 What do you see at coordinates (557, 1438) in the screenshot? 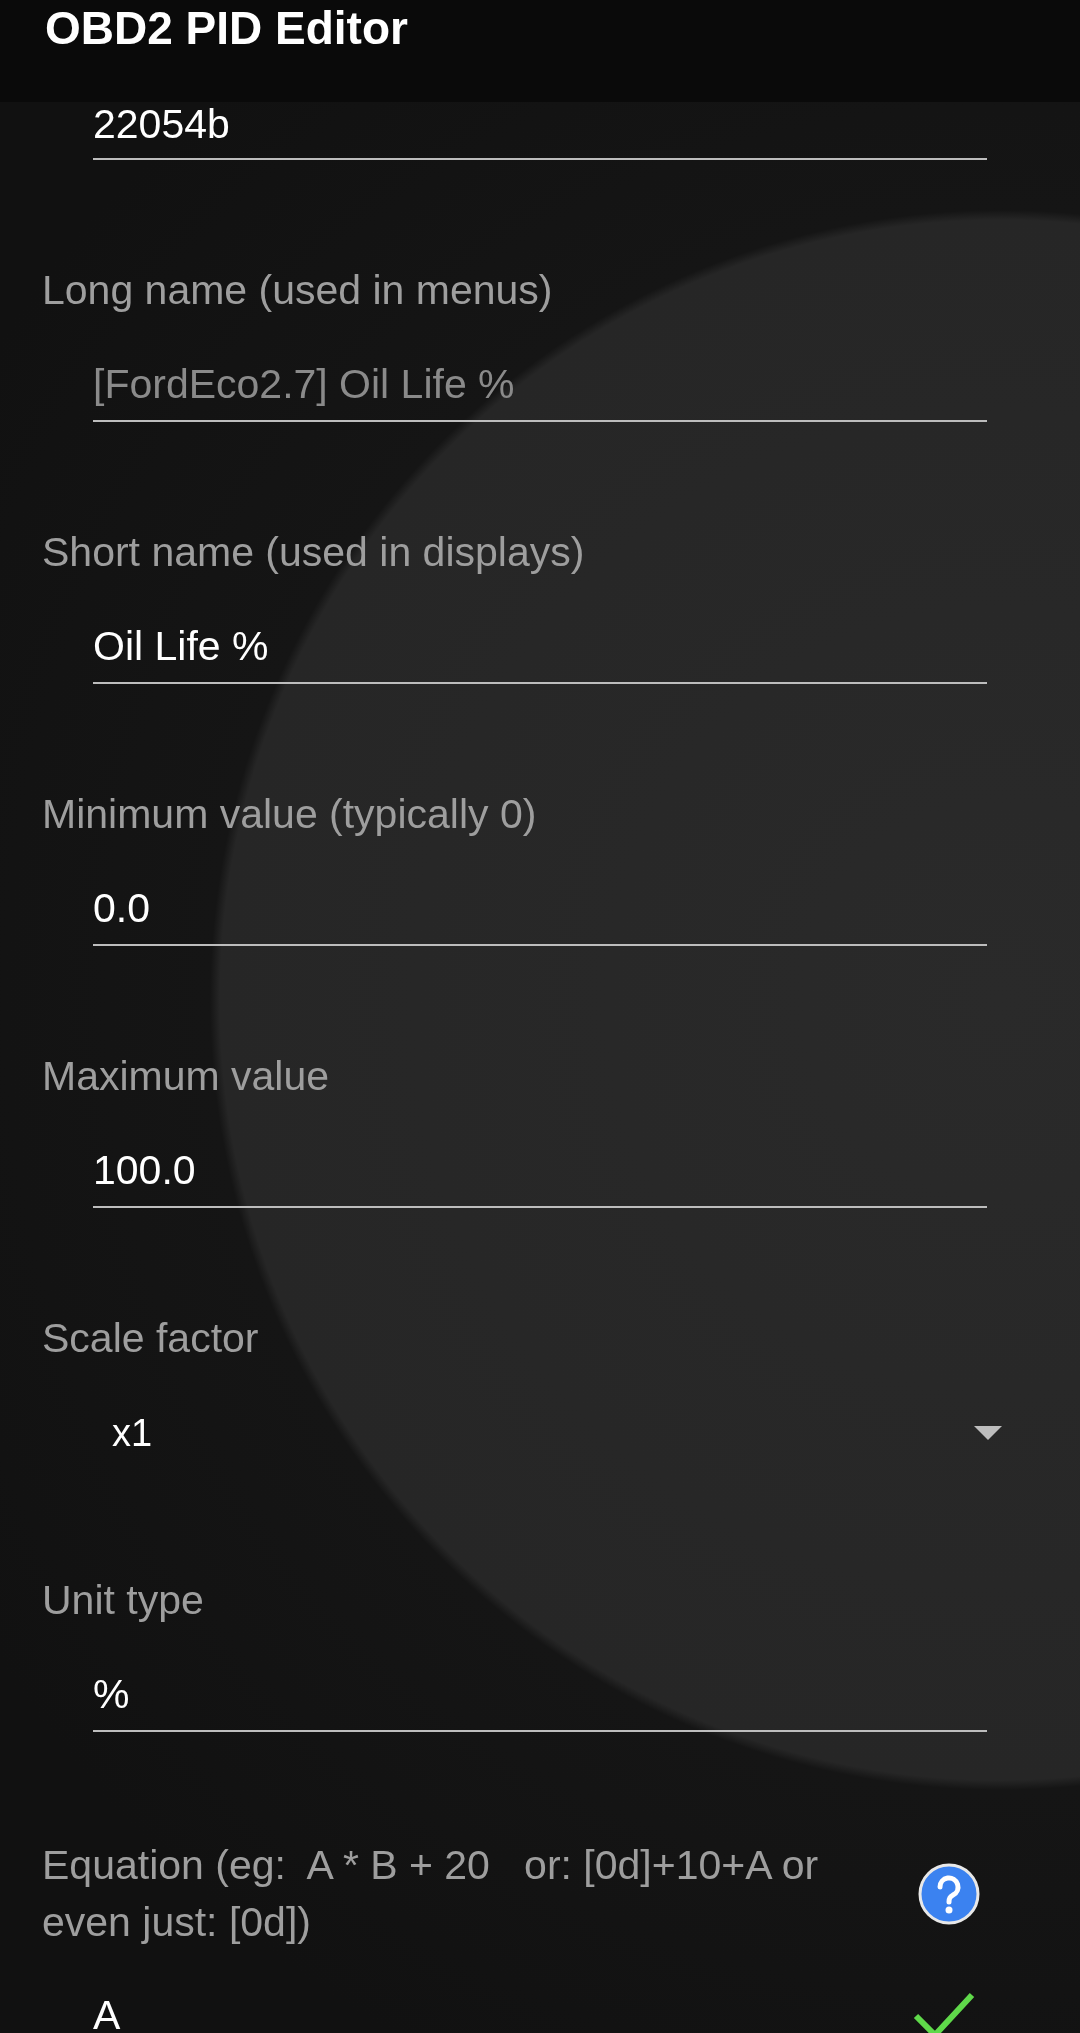
I see `dropdown: x1` at bounding box center [557, 1438].